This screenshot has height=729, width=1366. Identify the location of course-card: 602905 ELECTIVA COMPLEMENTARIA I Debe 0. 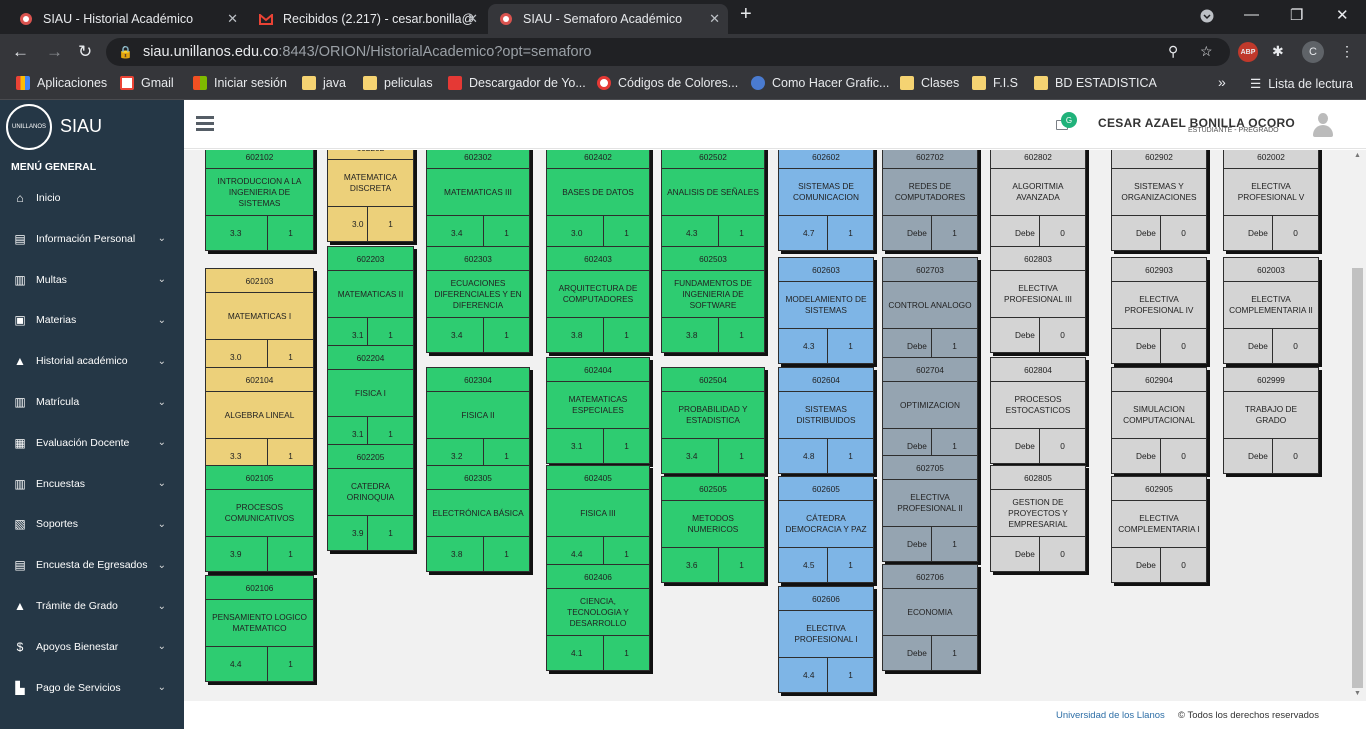
(1159, 529).